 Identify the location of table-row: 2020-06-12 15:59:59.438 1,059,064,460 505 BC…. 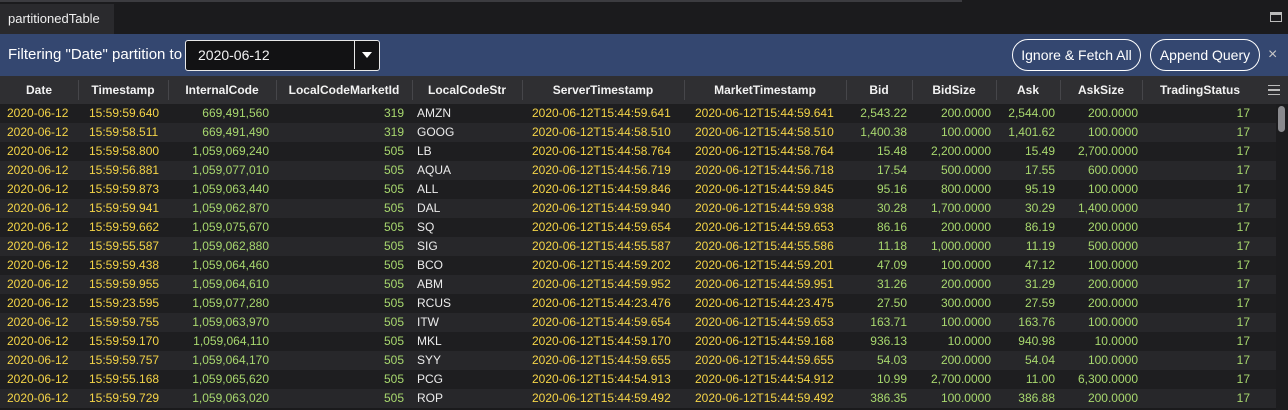
(638, 265).